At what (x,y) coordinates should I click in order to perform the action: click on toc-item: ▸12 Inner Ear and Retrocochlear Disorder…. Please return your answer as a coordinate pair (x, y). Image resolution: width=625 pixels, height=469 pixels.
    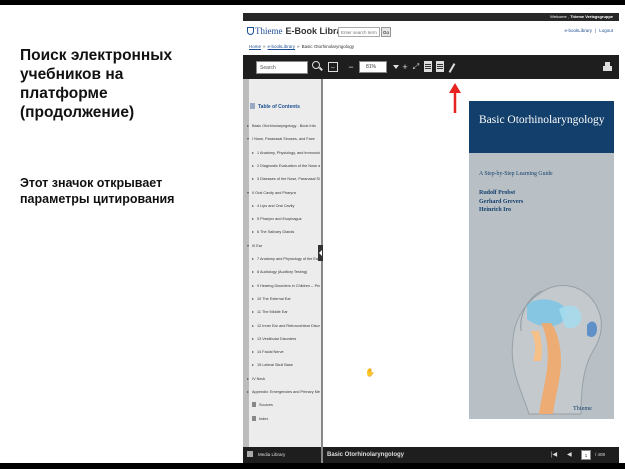
    Looking at the image, I should click on (286, 326).